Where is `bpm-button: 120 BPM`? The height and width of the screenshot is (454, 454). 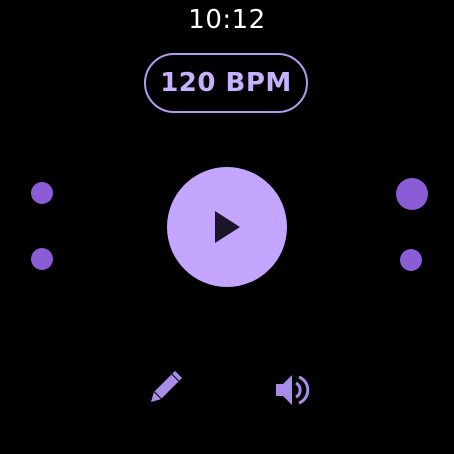 bpm-button: 120 BPM is located at coordinates (226, 83).